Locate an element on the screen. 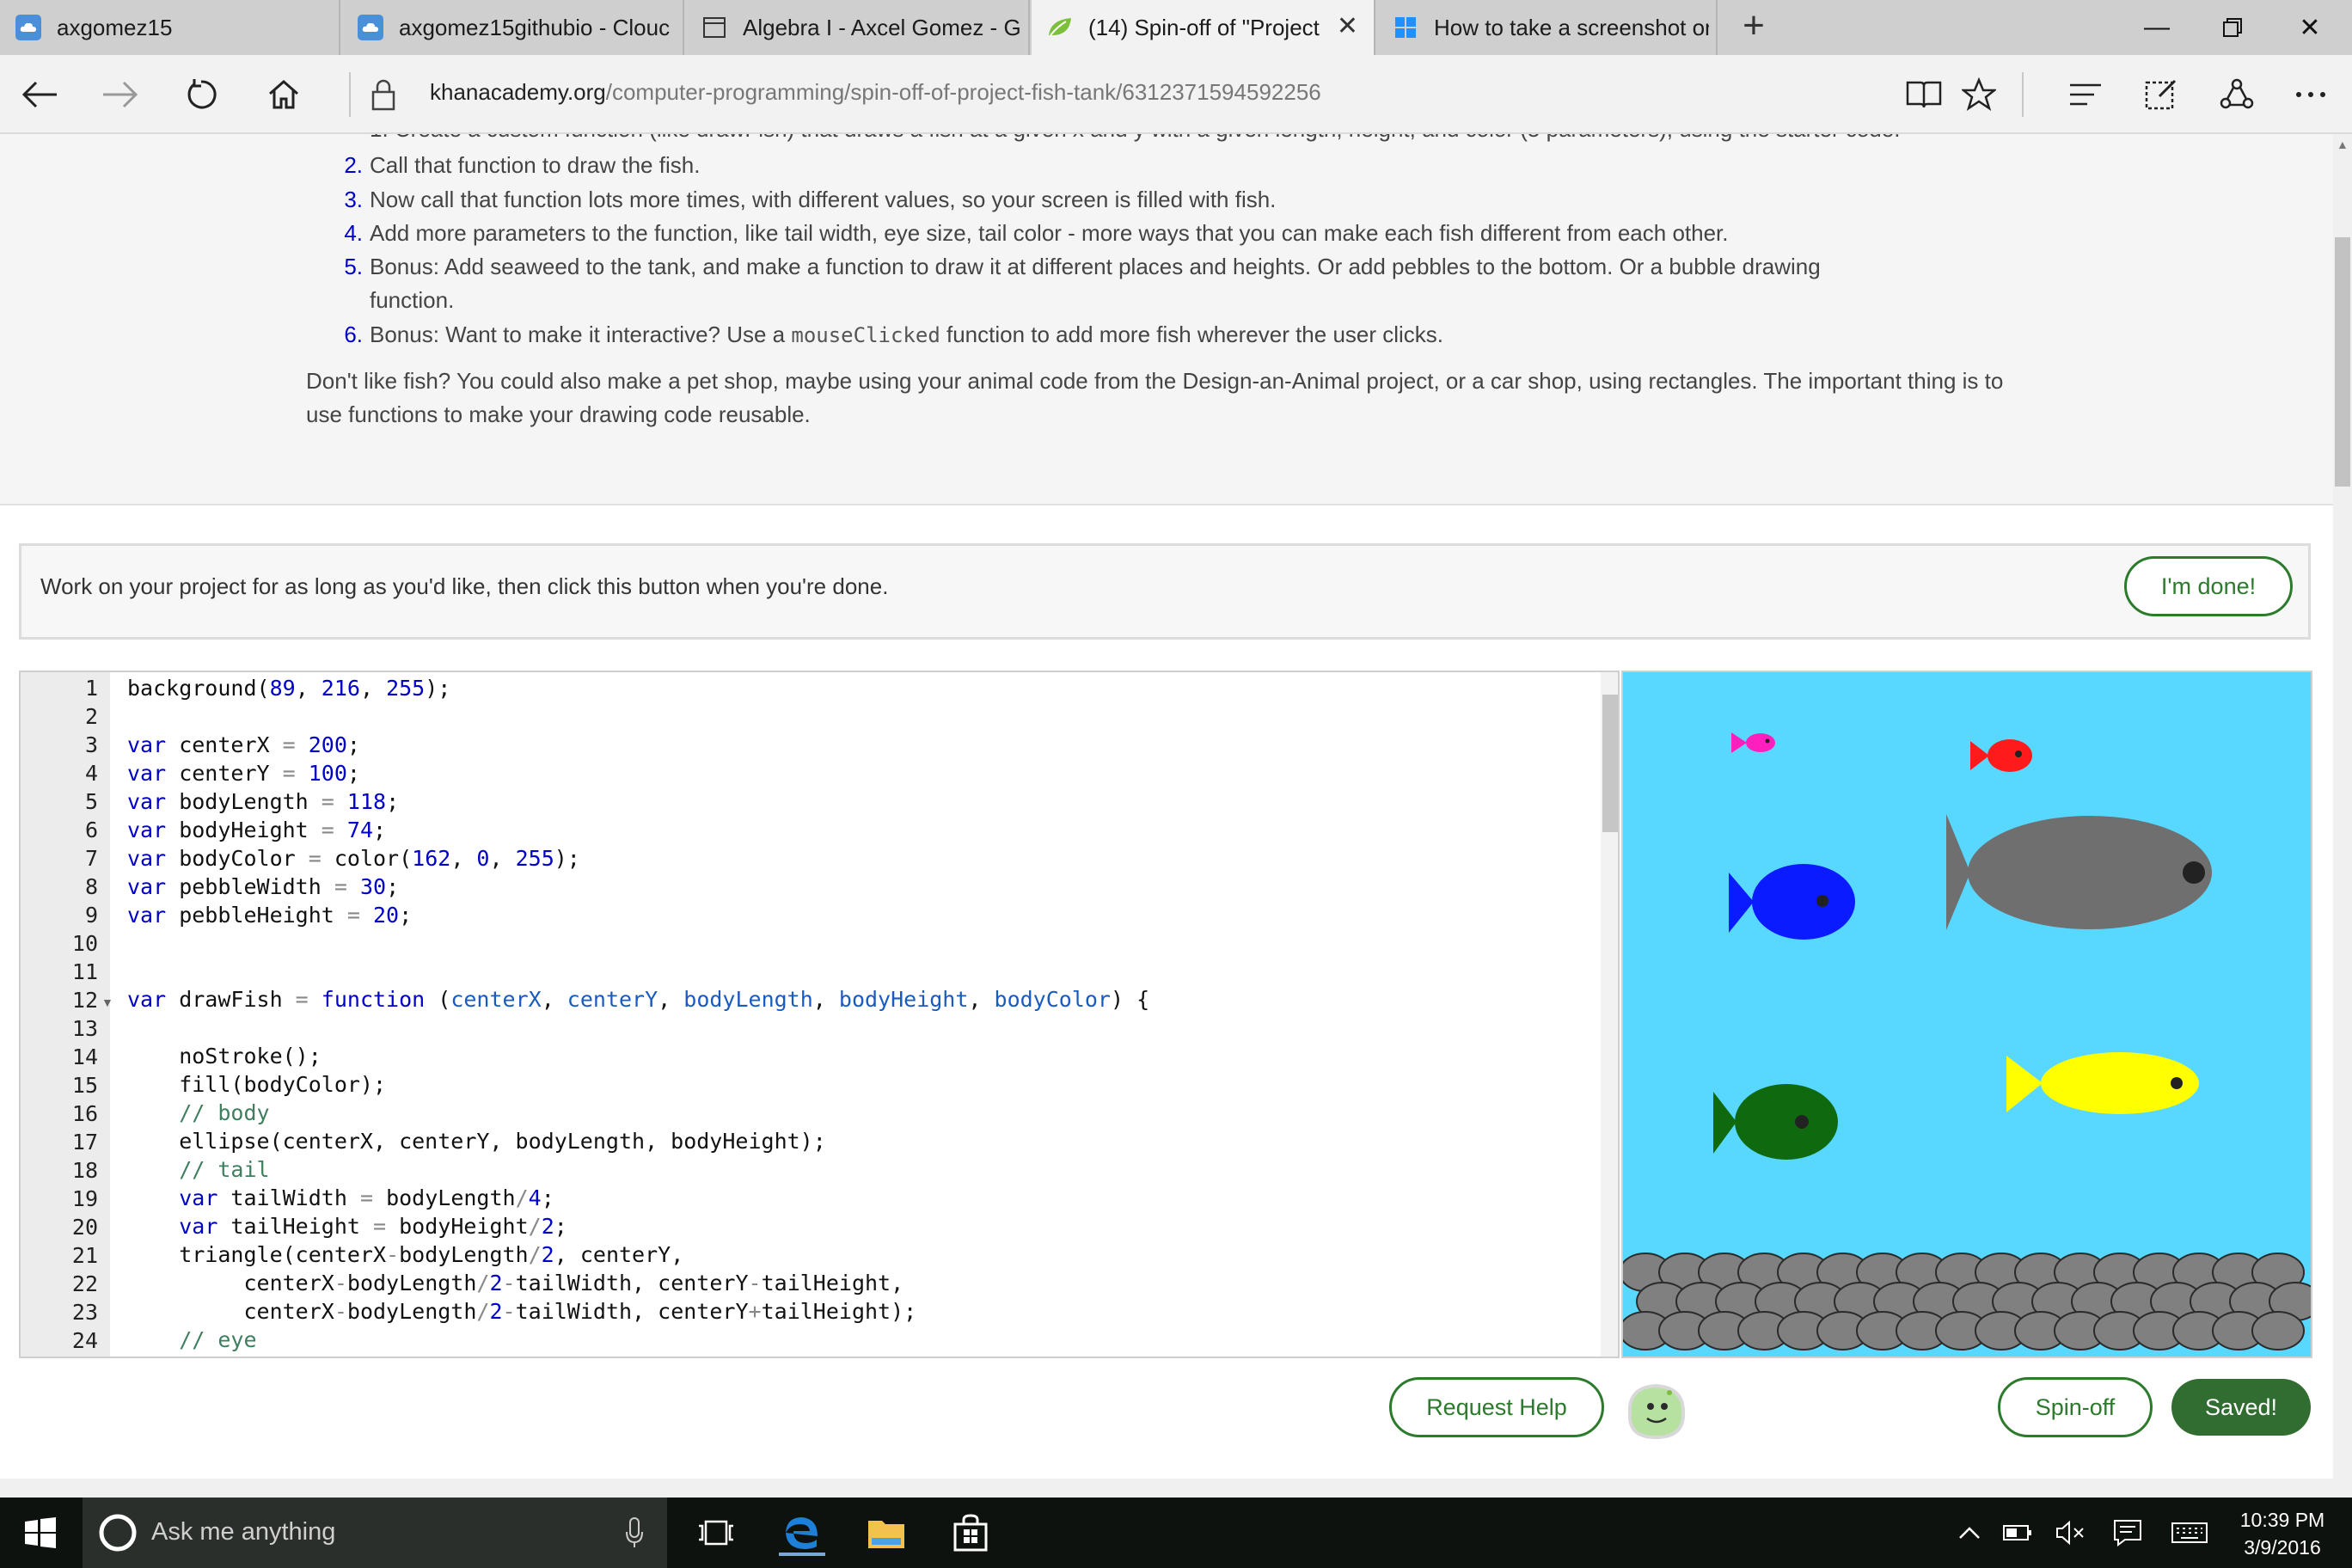  saved-button: Saved! is located at coordinates (2241, 1407).